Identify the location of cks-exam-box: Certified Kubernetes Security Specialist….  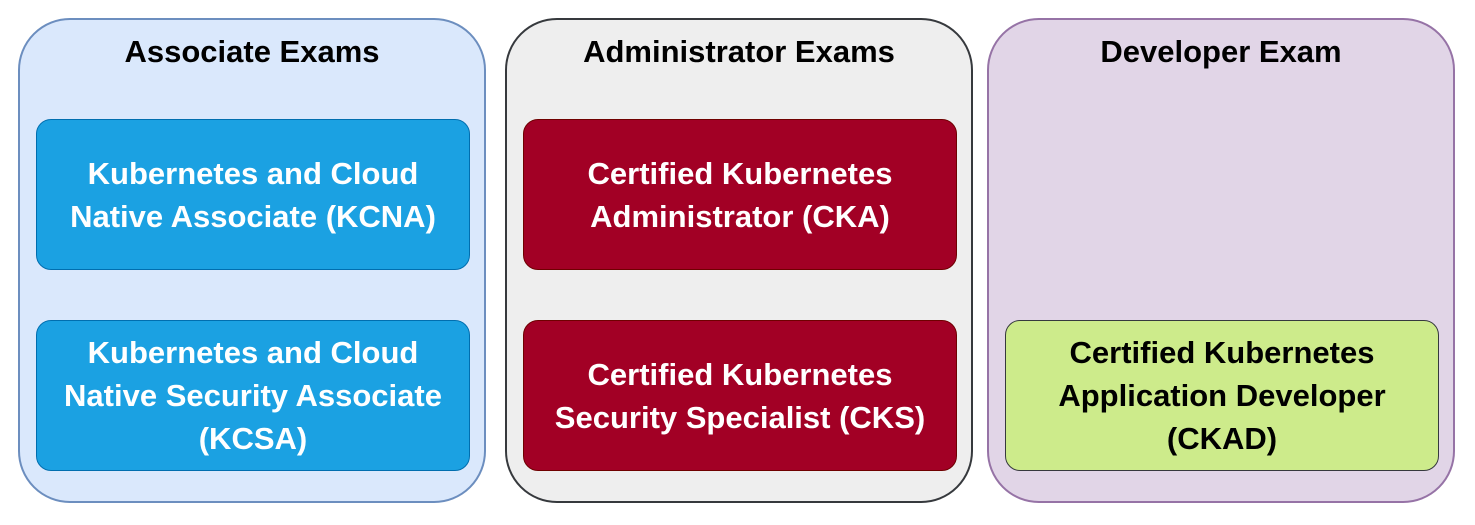
(740, 395).